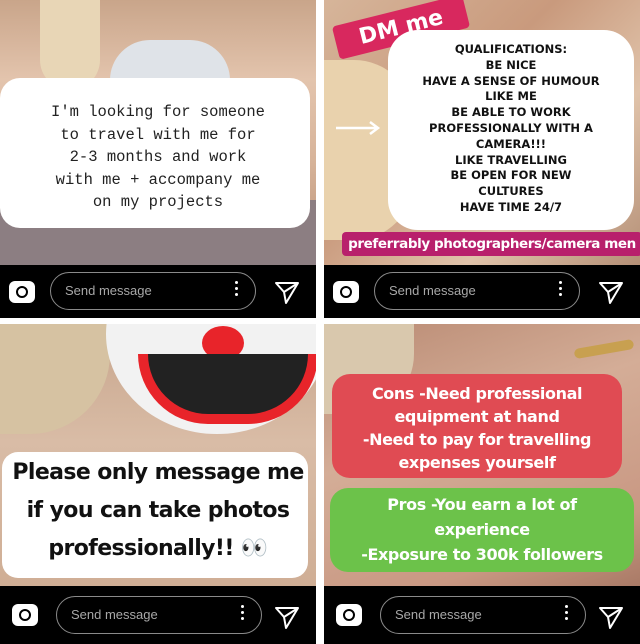  Describe the element at coordinates (477, 416) in the screenshot. I see `cons-line: equipment at hand` at that location.